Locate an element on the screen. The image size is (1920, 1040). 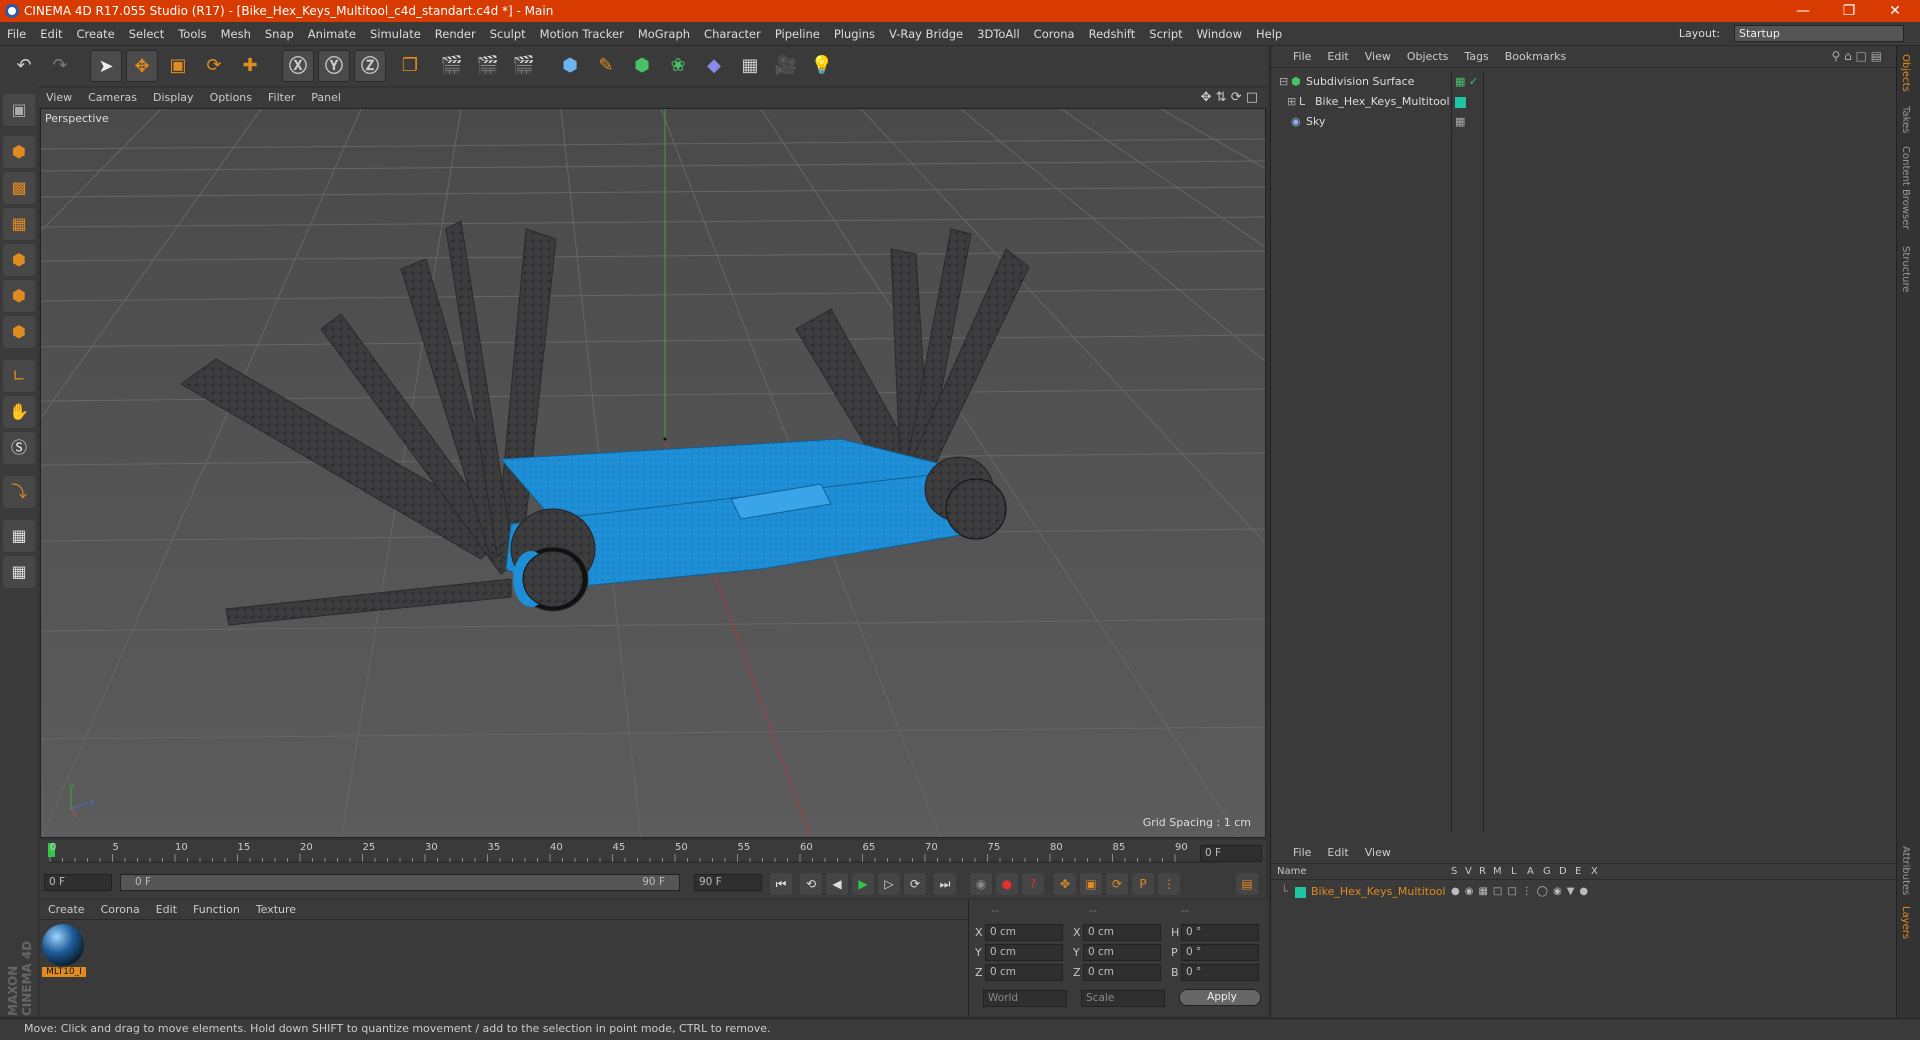
render-view-icon: 🎬 is located at coordinates (452, 66).